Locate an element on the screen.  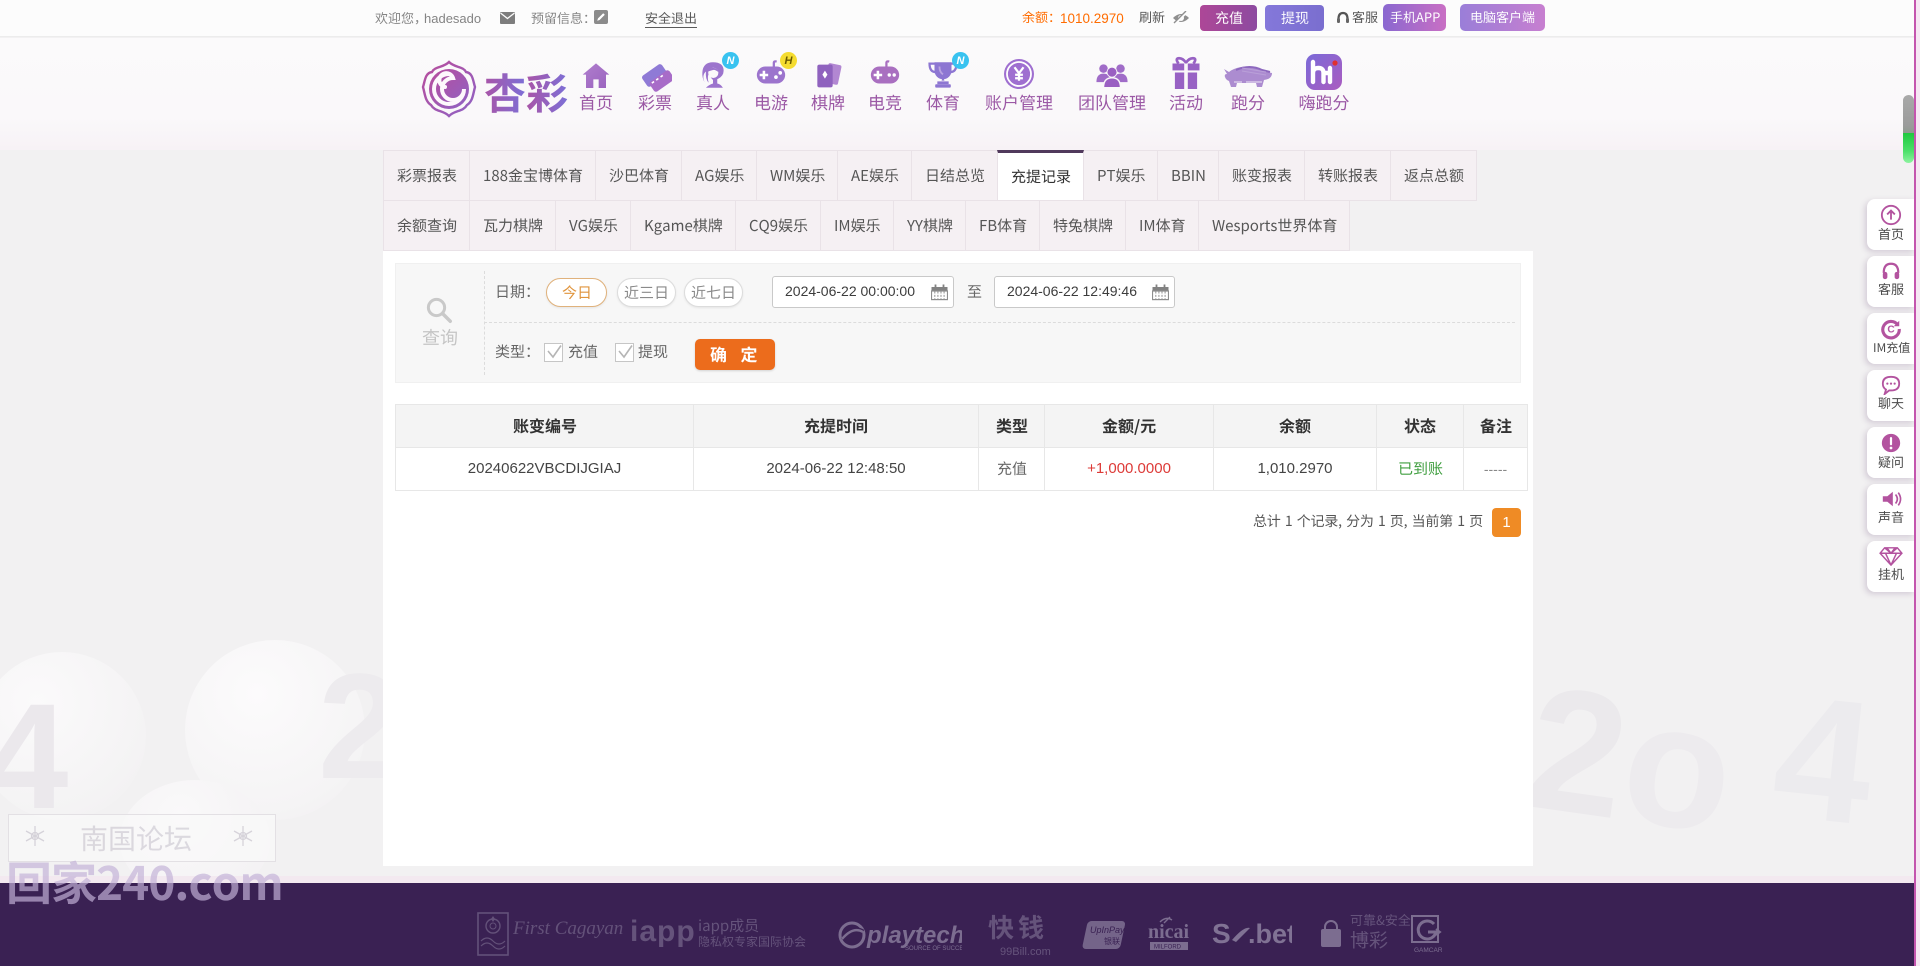
svg-text: SOURCE OF SUCCESS is located at coordinates (933, 949).